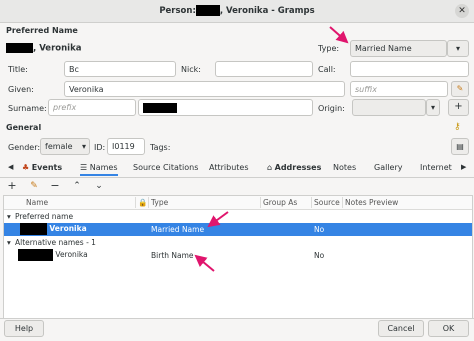 This screenshot has height=341, width=474. Describe the element at coordinates (204, 263) in the screenshot. I see `arrow-to-birth-name` at that location.